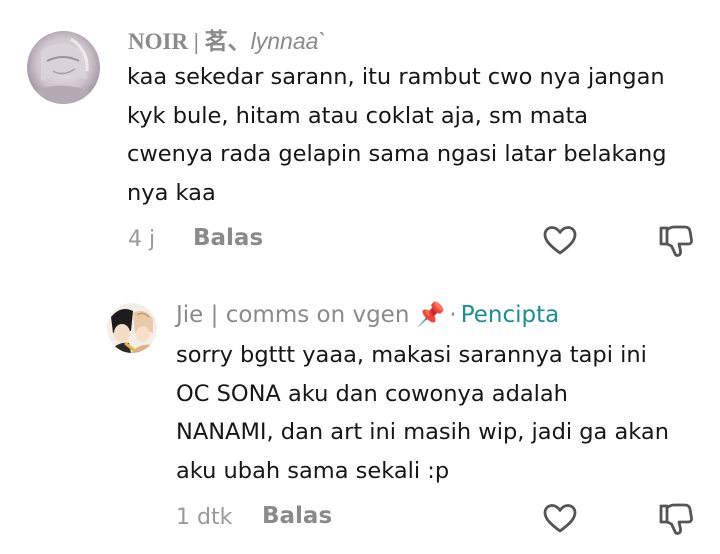 The width and height of the screenshot is (720, 554). What do you see at coordinates (189, 41) in the screenshot?
I see `author-name: NOIR | 茗、` at bounding box center [189, 41].